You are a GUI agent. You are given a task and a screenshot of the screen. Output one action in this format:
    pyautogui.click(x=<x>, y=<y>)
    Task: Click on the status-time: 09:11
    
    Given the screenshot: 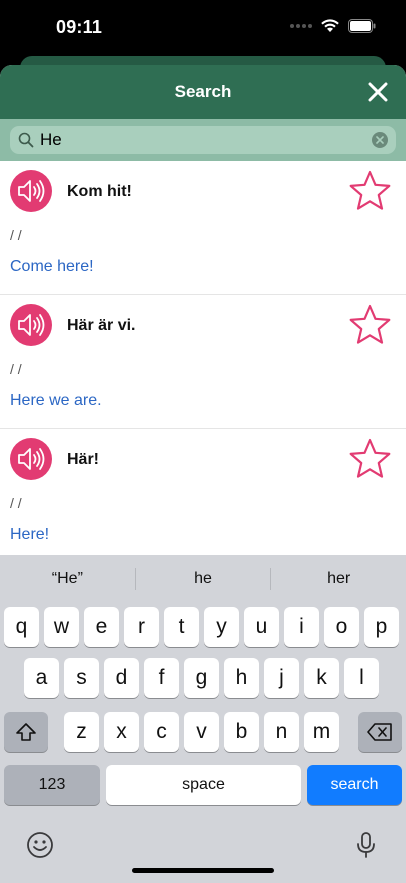 What is the action you would take?
    pyautogui.click(x=79, y=27)
    